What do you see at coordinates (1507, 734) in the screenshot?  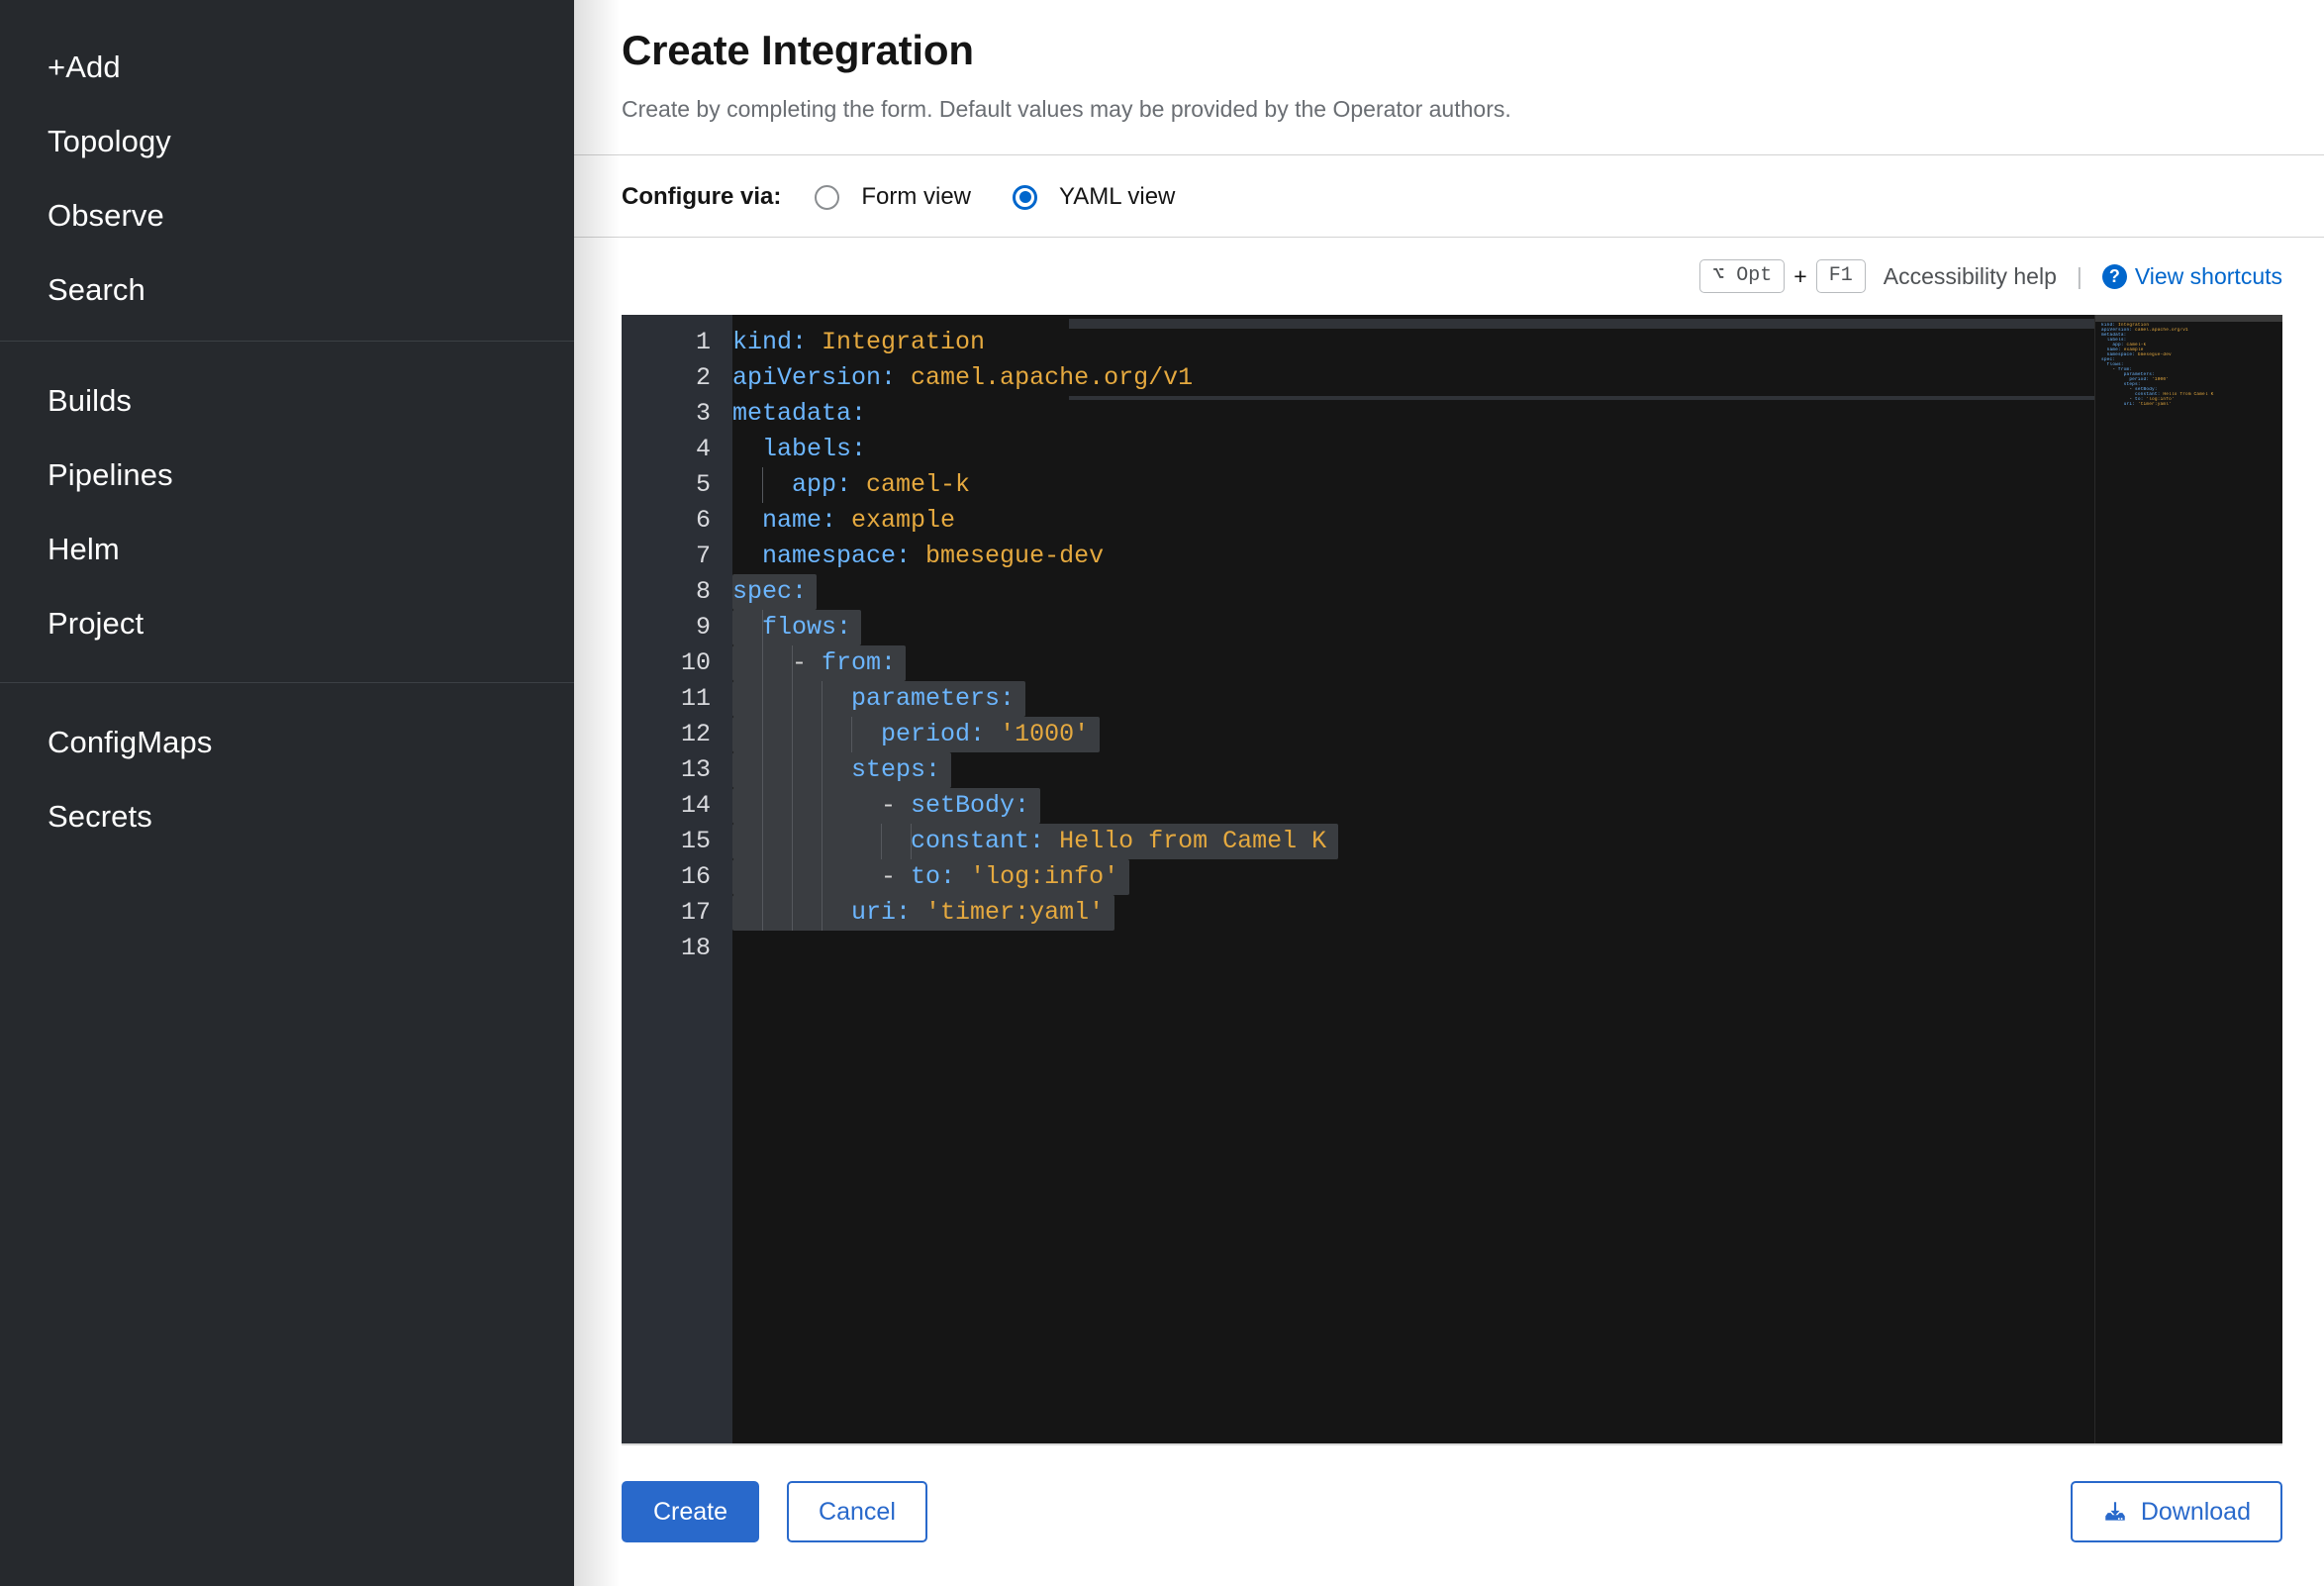 I see `code-line: period: '1000'` at bounding box center [1507, 734].